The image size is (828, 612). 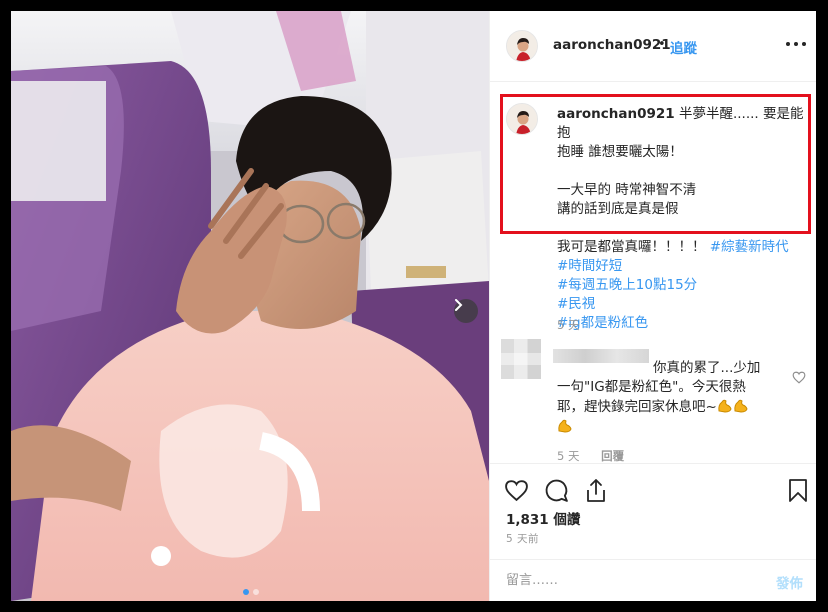 I want to click on speech-bubble-icon, so click(x=556, y=490).